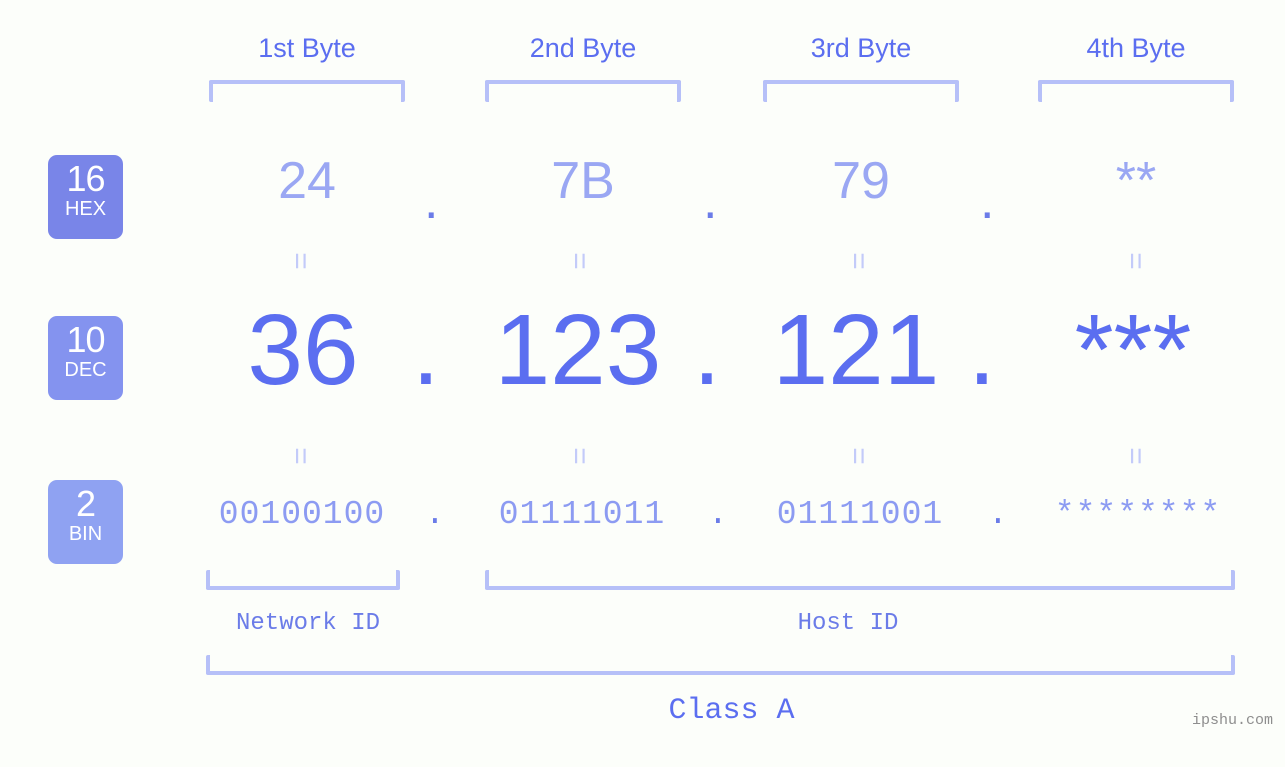  I want to click on dec-byte-1: 36, so click(303, 350).